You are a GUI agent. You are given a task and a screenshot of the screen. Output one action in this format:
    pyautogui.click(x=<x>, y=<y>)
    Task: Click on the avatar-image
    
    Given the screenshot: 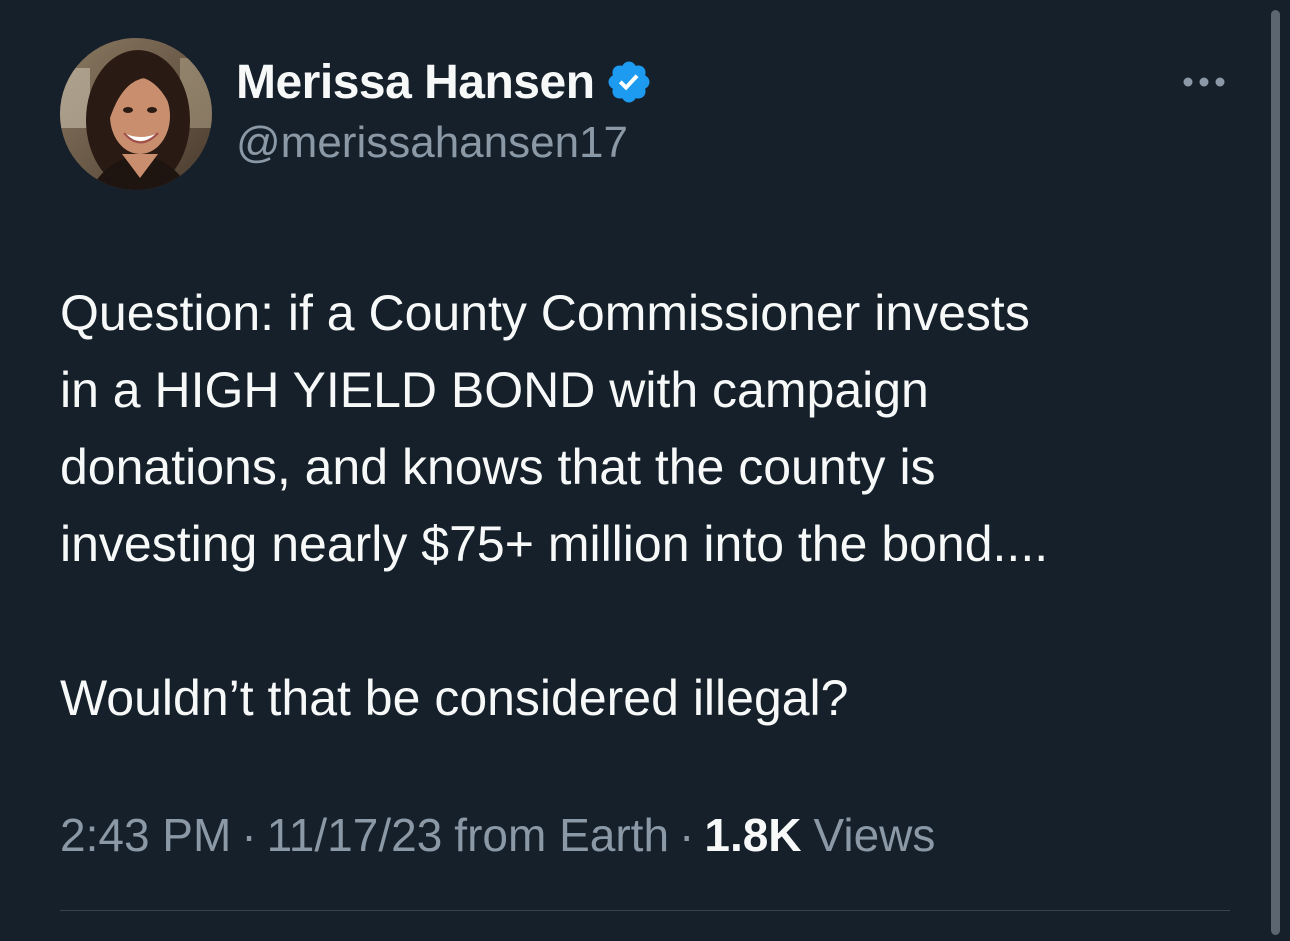 What is the action you would take?
    pyautogui.click(x=136, y=114)
    